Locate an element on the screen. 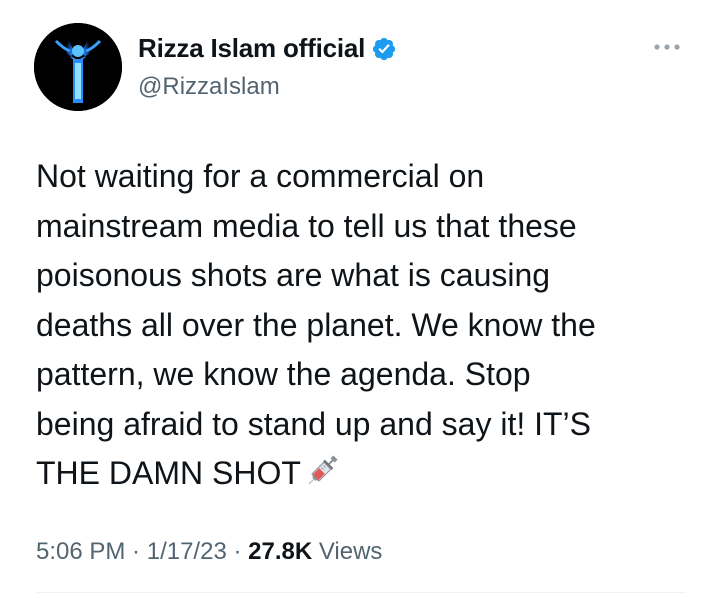 This screenshot has width=720, height=598. author-name-row: Rizza Islam official is located at coordinates (267, 48).